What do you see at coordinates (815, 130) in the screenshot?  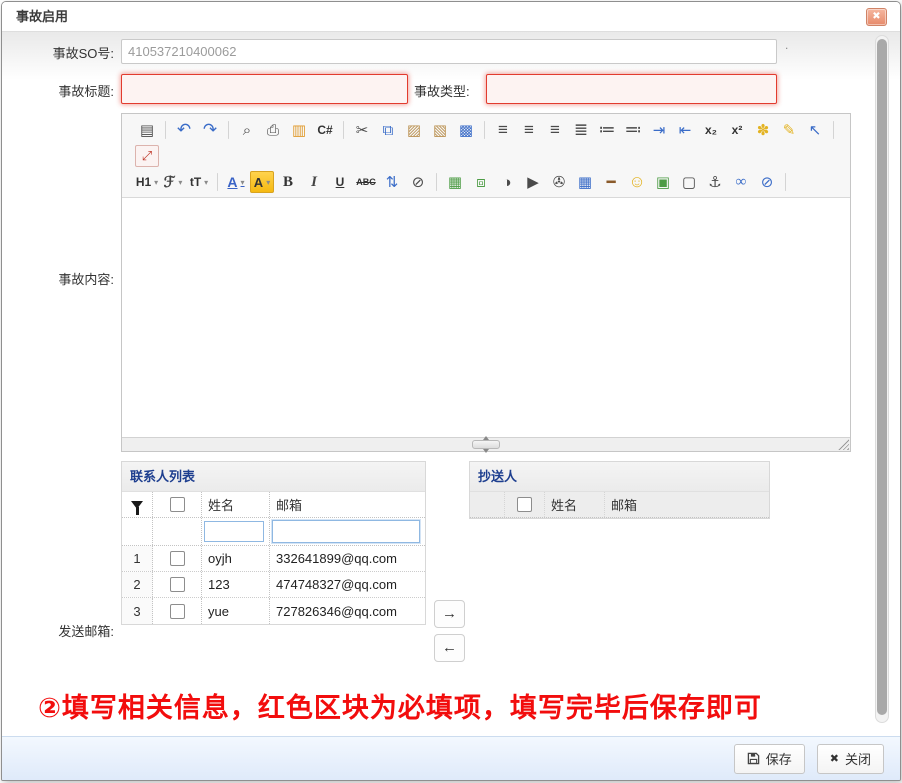 I see `select-all-icon: ↖` at bounding box center [815, 130].